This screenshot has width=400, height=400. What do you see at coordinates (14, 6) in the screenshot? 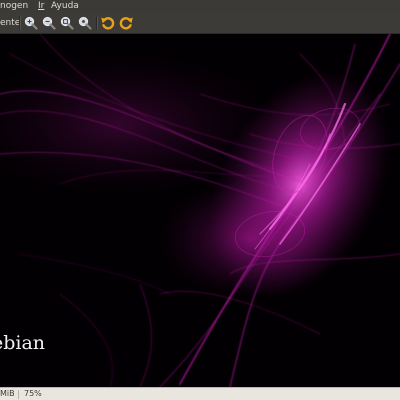
I see `menu-item-image: nogen` at bounding box center [14, 6].